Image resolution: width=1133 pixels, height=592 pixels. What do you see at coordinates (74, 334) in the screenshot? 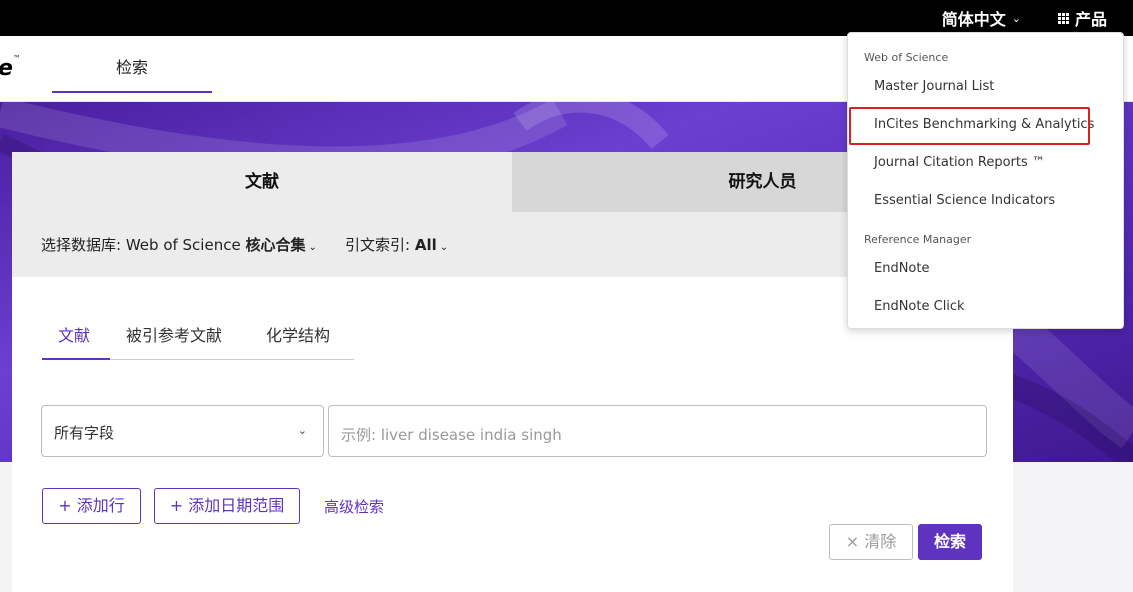
I see `subtab-documents: 文献` at bounding box center [74, 334].